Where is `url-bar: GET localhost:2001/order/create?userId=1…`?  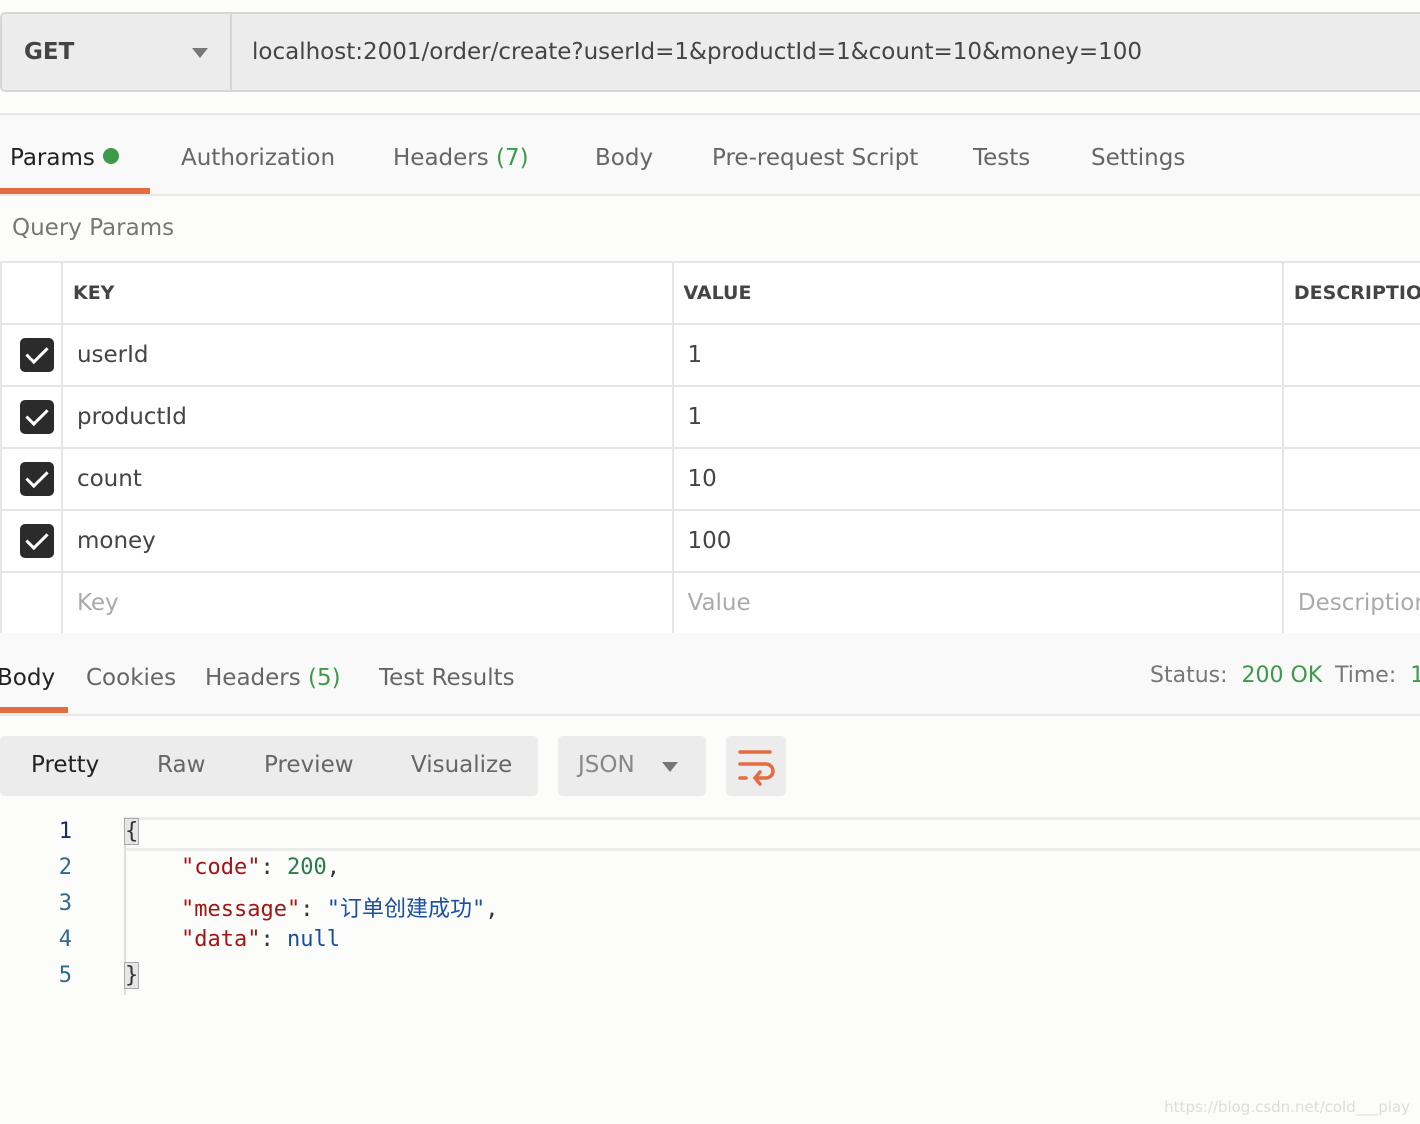
url-bar: GET localhost:2001/order/create?userId=1… is located at coordinates (710, 52).